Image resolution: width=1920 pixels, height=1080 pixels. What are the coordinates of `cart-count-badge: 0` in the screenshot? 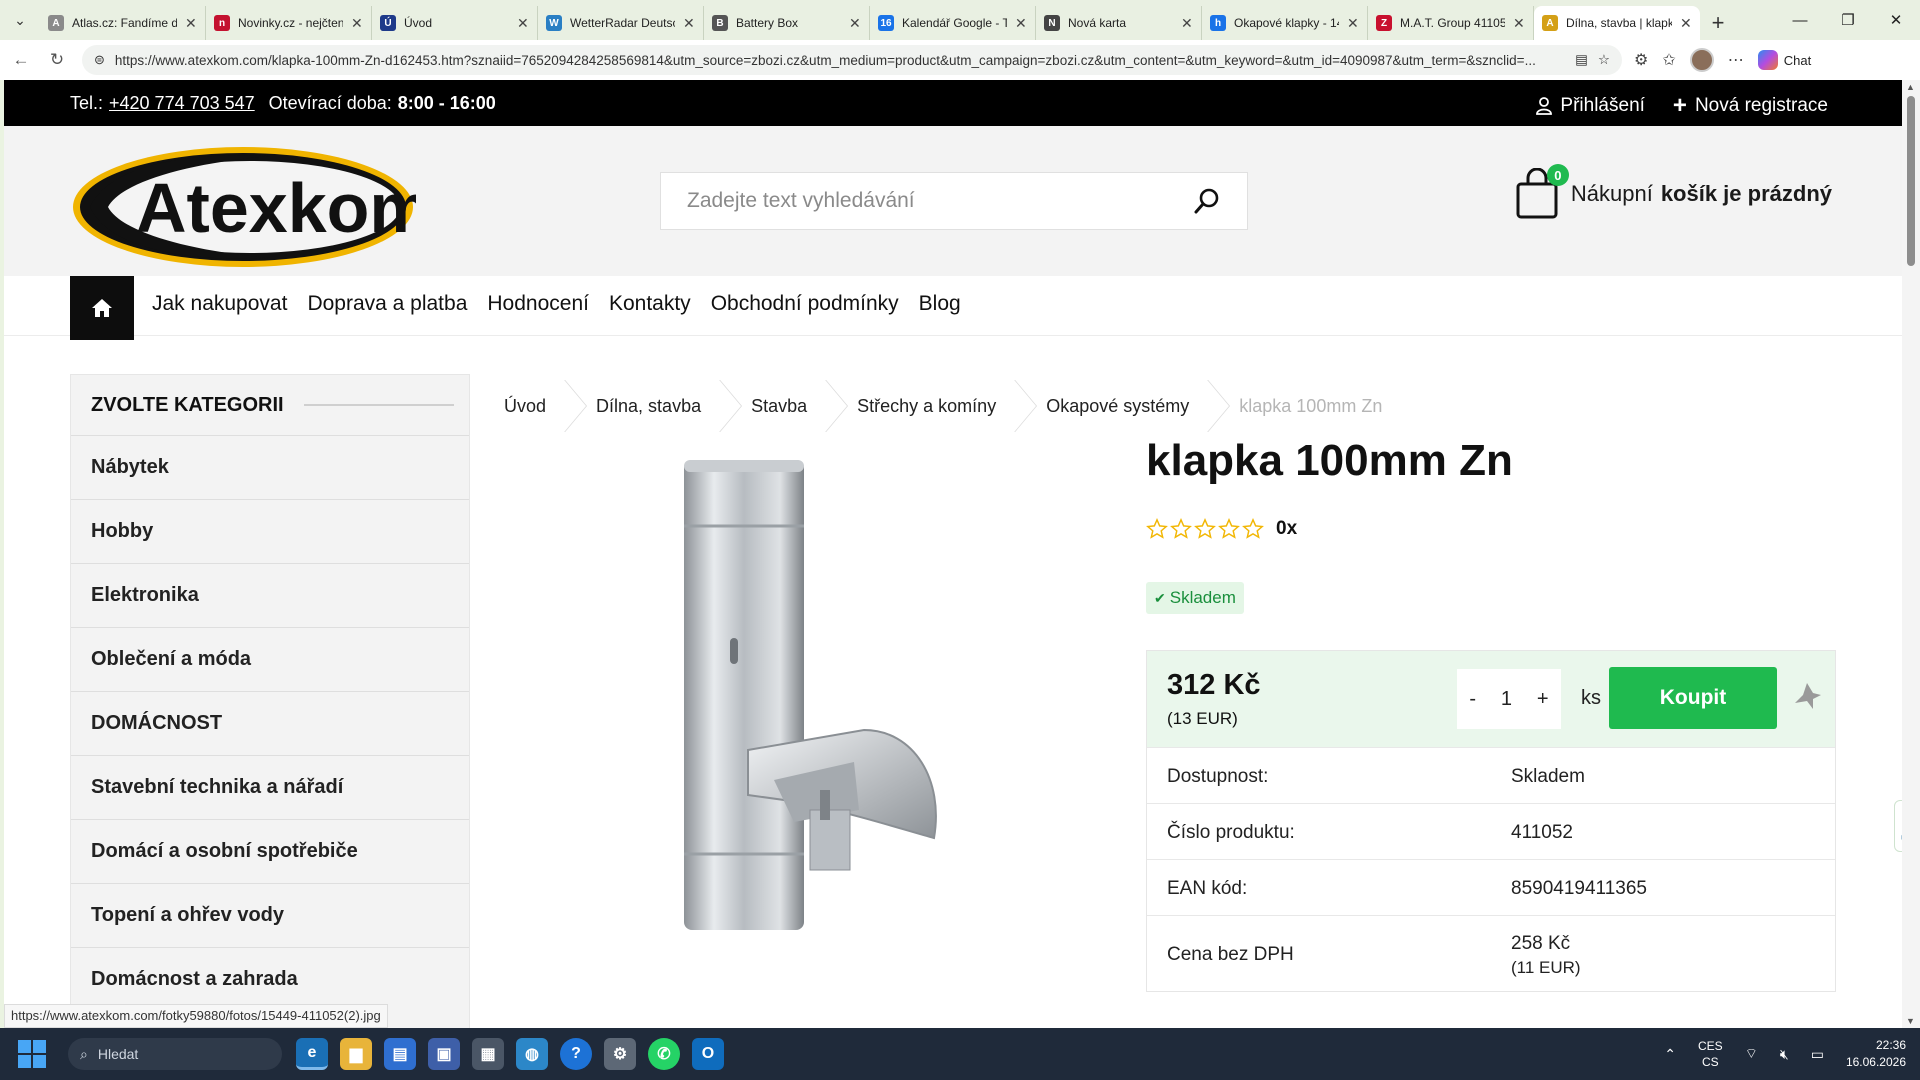 It's located at (1557, 175).